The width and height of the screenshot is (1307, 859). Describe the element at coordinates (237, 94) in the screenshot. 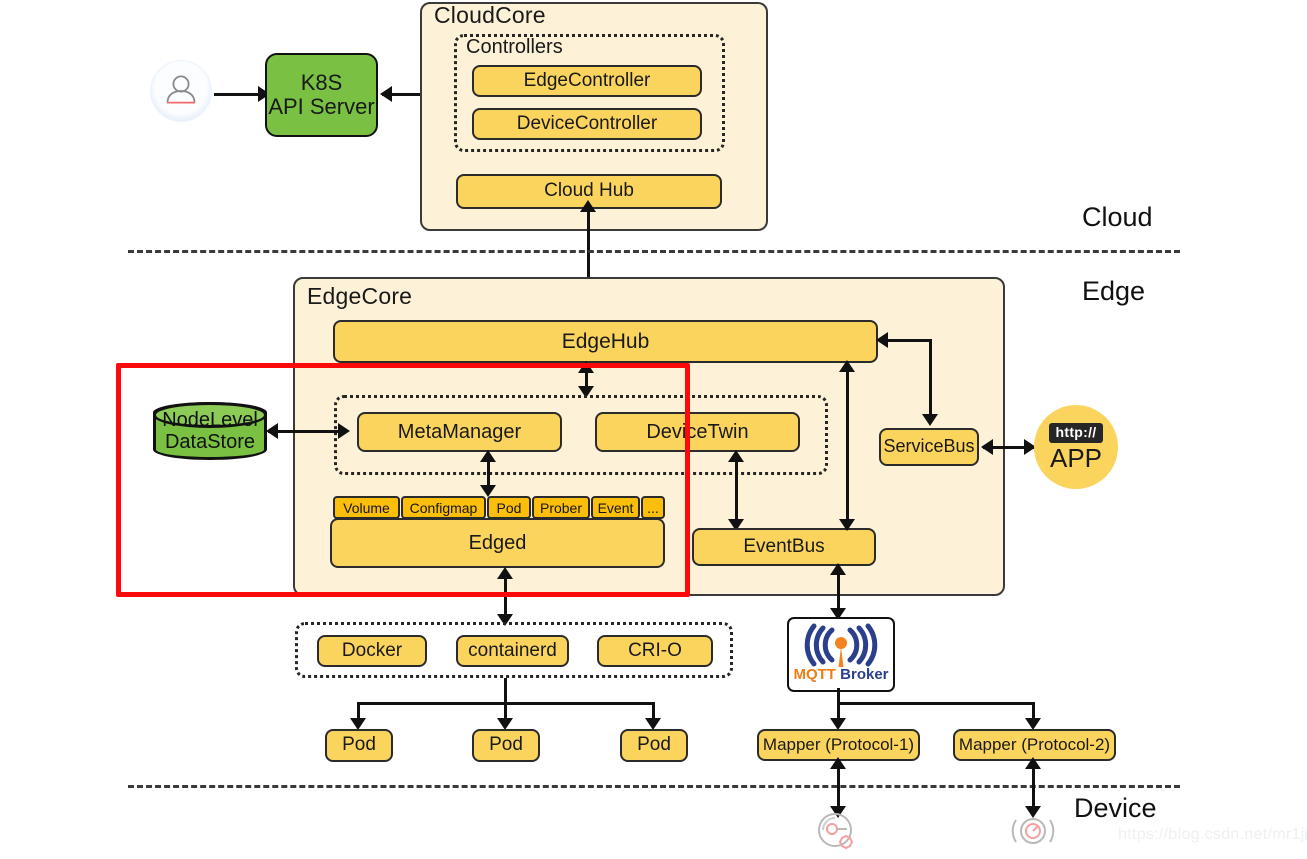

I see `connector-user-to-apiserver` at that location.